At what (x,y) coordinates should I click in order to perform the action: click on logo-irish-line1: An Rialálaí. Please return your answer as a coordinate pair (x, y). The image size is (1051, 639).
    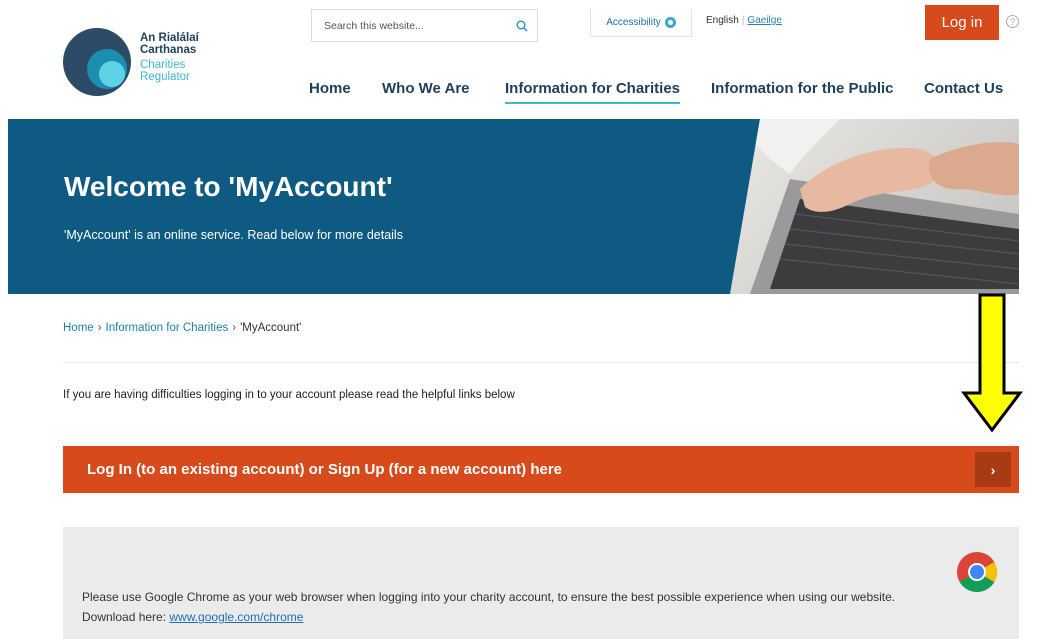
    Looking at the image, I should click on (169, 38).